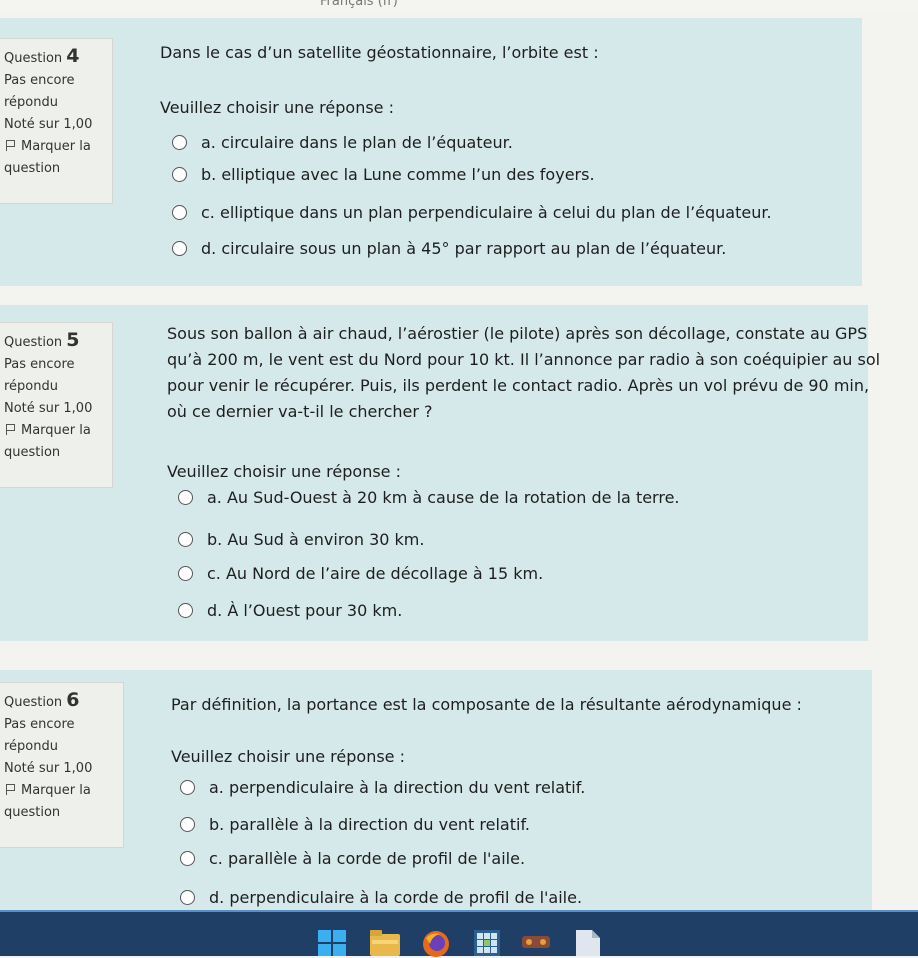 The height and width of the screenshot is (958, 918). What do you see at coordinates (588, 943) in the screenshot?
I see `document-icon` at bounding box center [588, 943].